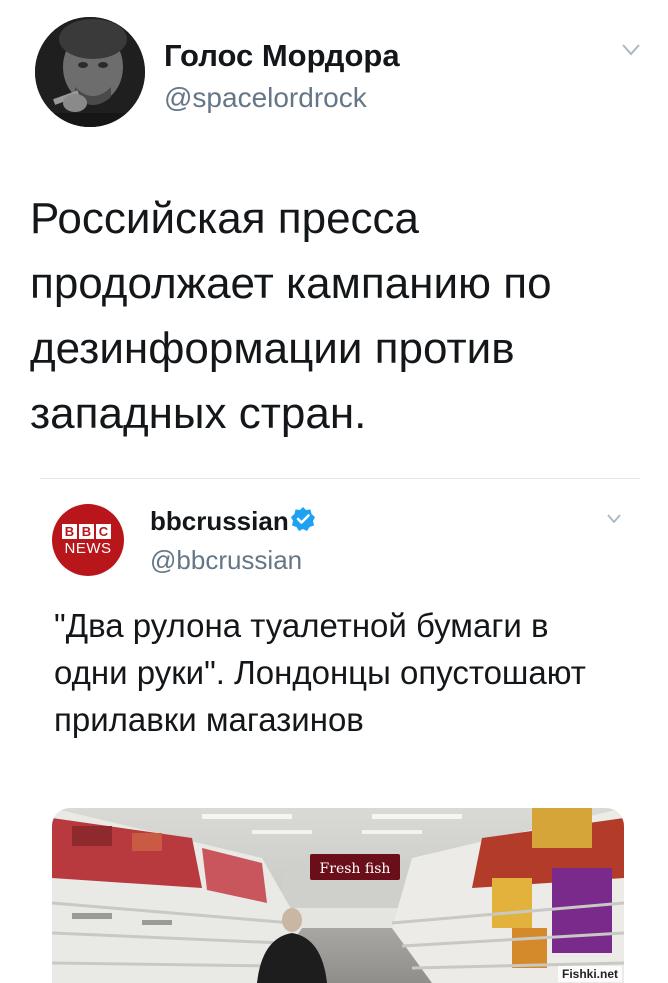  I want to click on avatar-photo, so click(90, 72).